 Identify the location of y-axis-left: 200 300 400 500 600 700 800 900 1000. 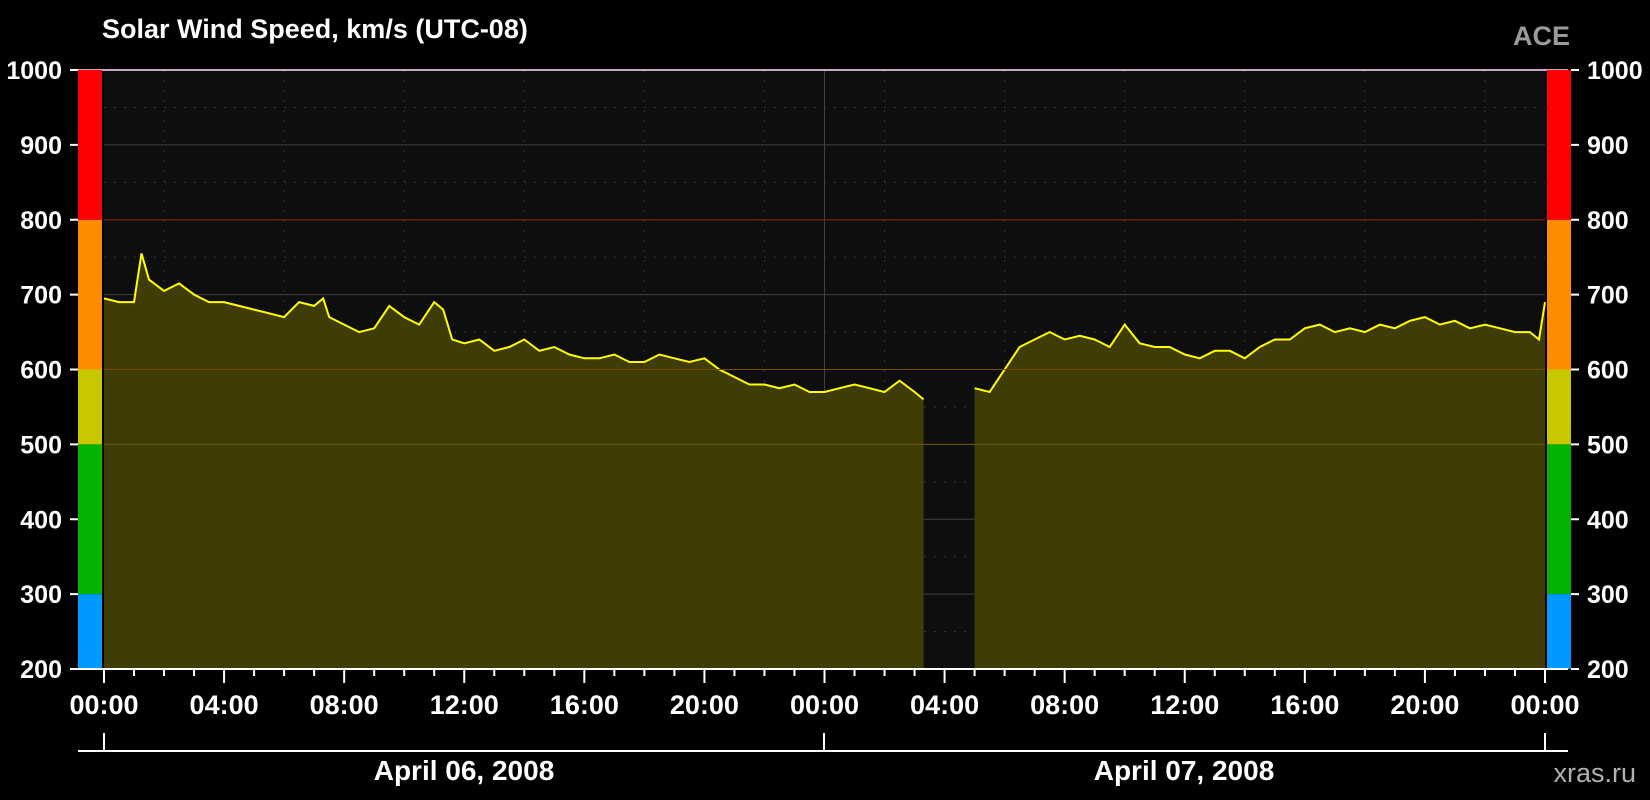
(54, 370).